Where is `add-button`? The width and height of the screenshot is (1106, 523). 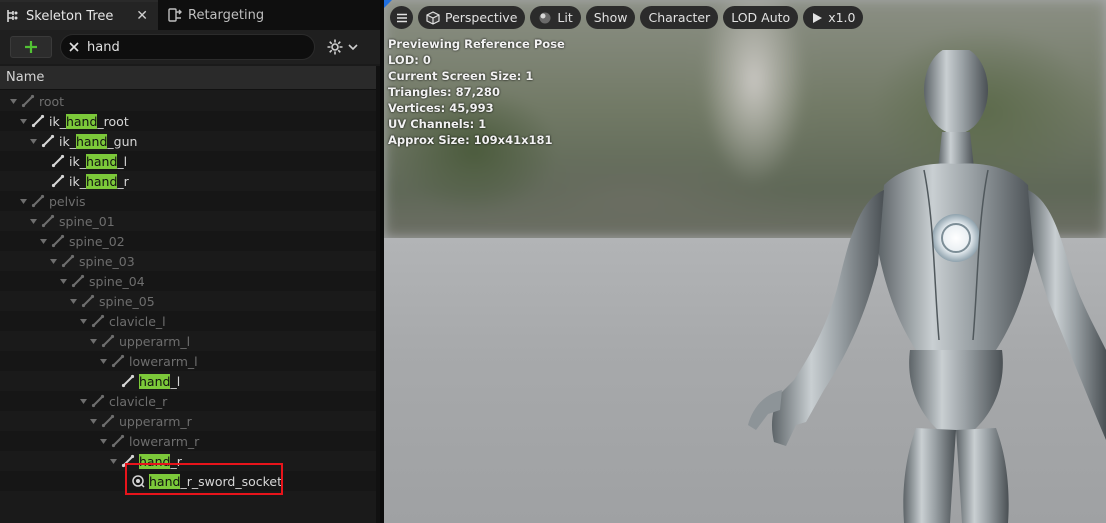
add-button is located at coordinates (31, 47).